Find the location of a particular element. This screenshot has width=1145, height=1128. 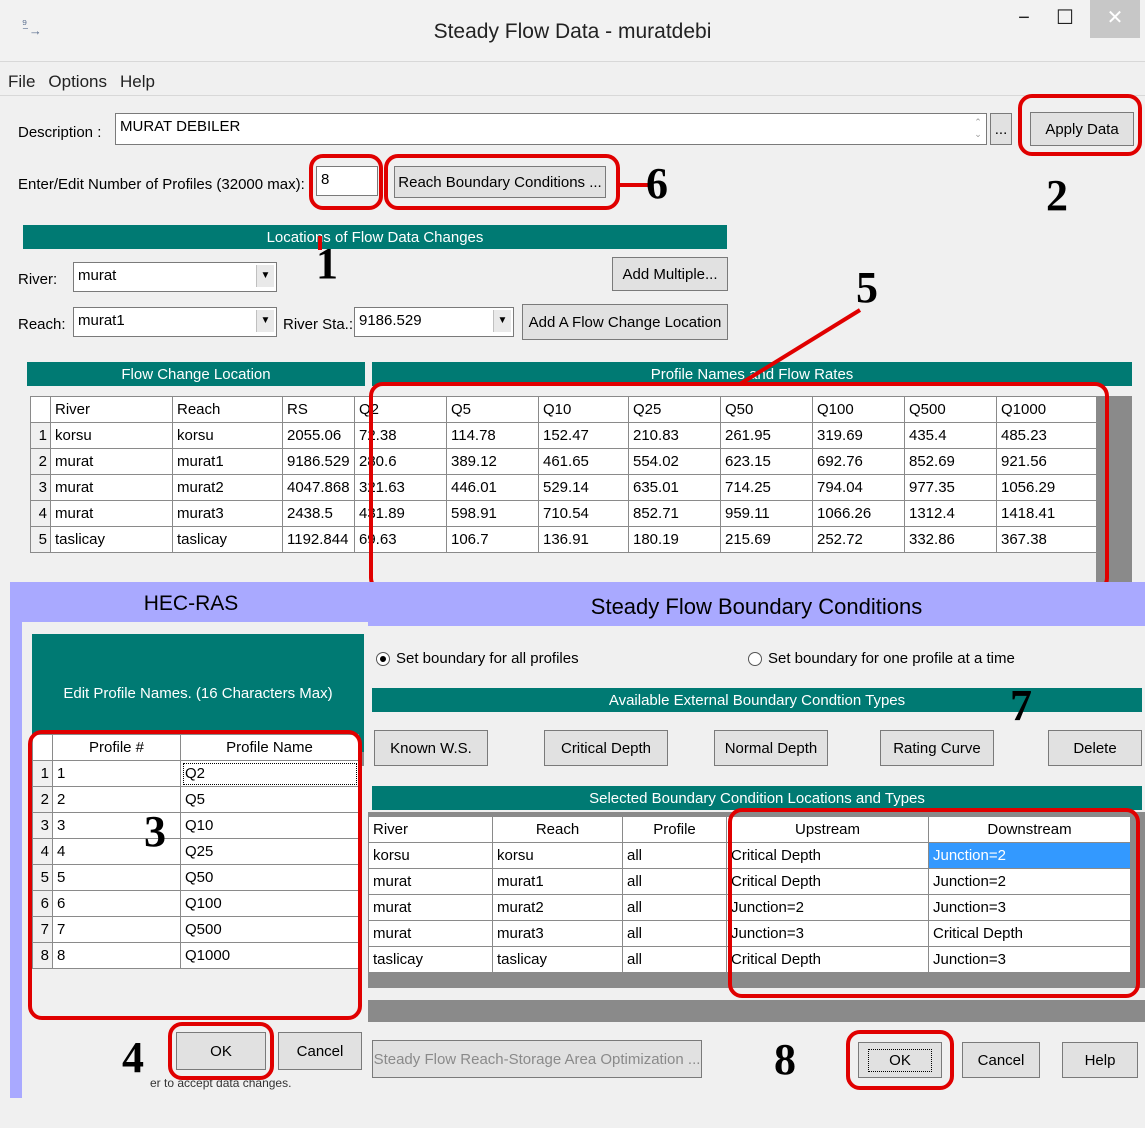

hecras-title: HEC-RAS is located at coordinates (191, 603).